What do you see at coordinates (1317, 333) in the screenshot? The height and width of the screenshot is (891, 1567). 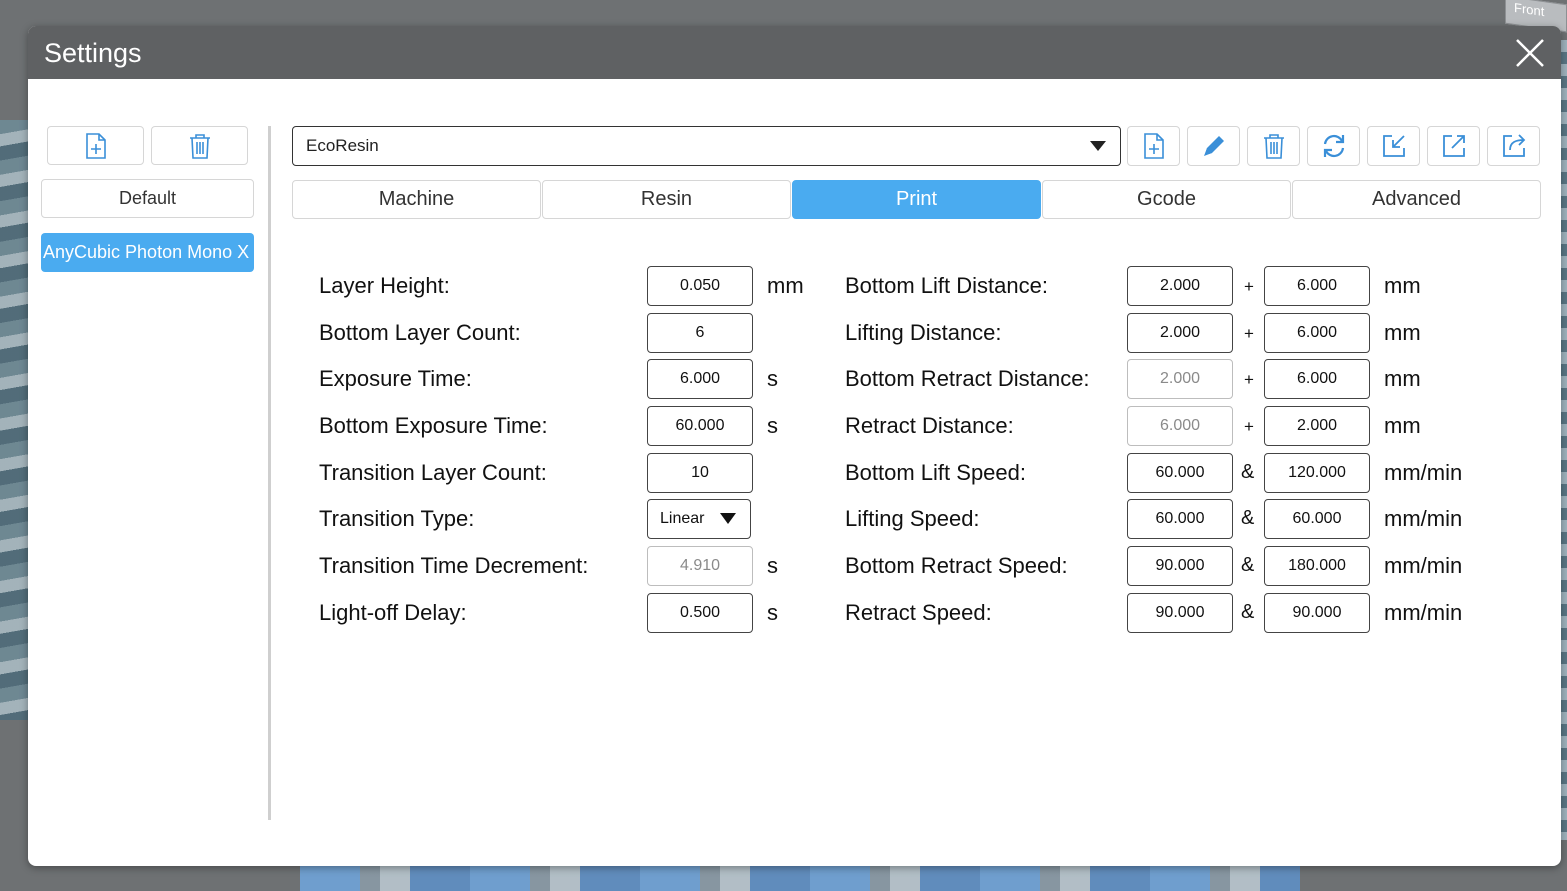 I see `lifting-distance-input-2: 6.000` at bounding box center [1317, 333].